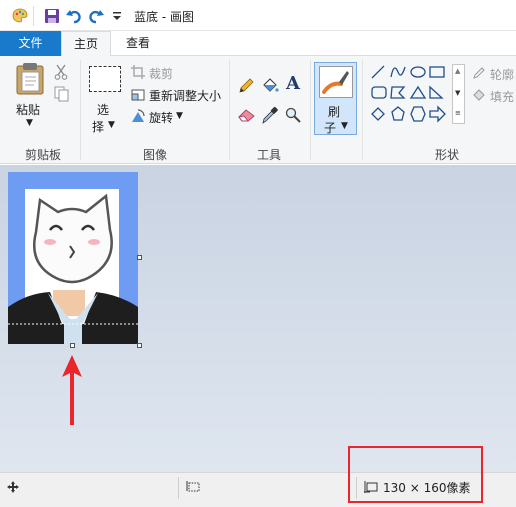  What do you see at coordinates (139, 345) in the screenshot?
I see `canvas-resize-handle-corner` at bounding box center [139, 345].